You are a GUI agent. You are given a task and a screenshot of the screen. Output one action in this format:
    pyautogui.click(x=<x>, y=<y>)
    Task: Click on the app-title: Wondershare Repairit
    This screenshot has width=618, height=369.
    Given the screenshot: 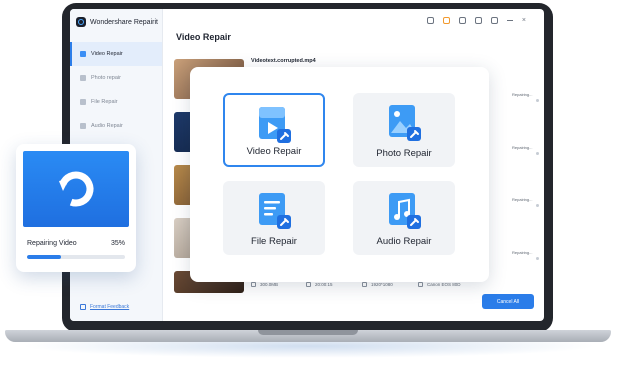 What is the action you would take?
    pyautogui.click(x=124, y=22)
    